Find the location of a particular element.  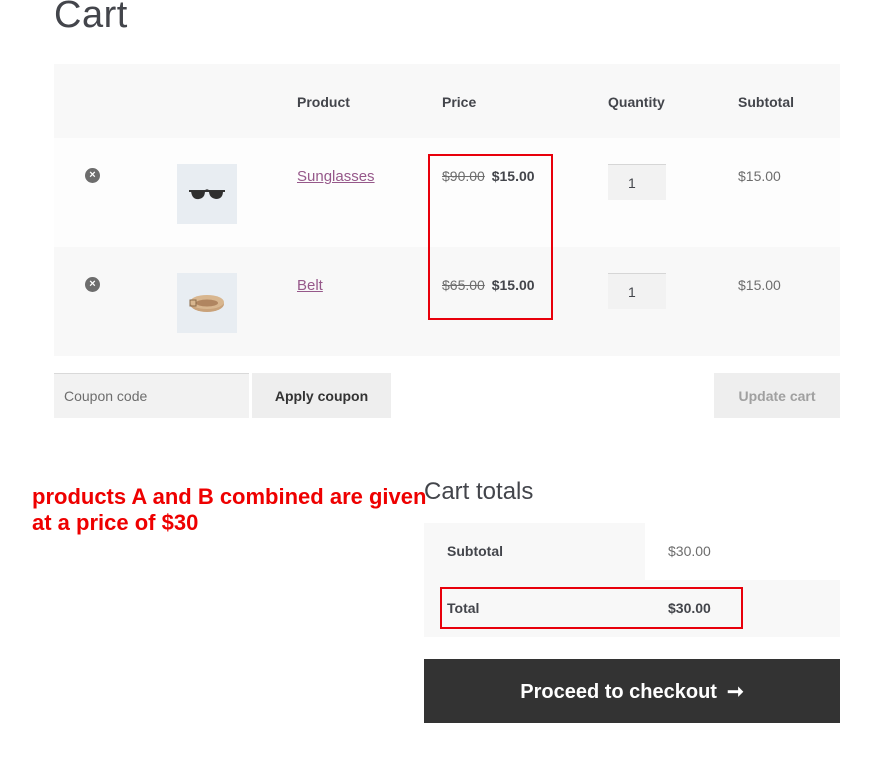

product-link-sunglasses: Sunglasses is located at coordinates (336, 176).